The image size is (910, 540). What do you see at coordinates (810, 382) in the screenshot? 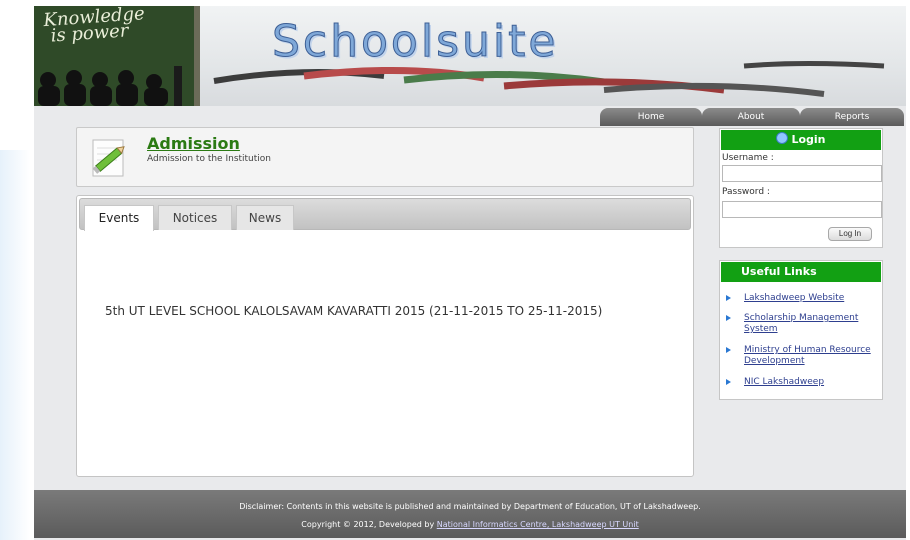
I see `link-nic-lakshadweep: NIC Lakshadweep` at bounding box center [810, 382].